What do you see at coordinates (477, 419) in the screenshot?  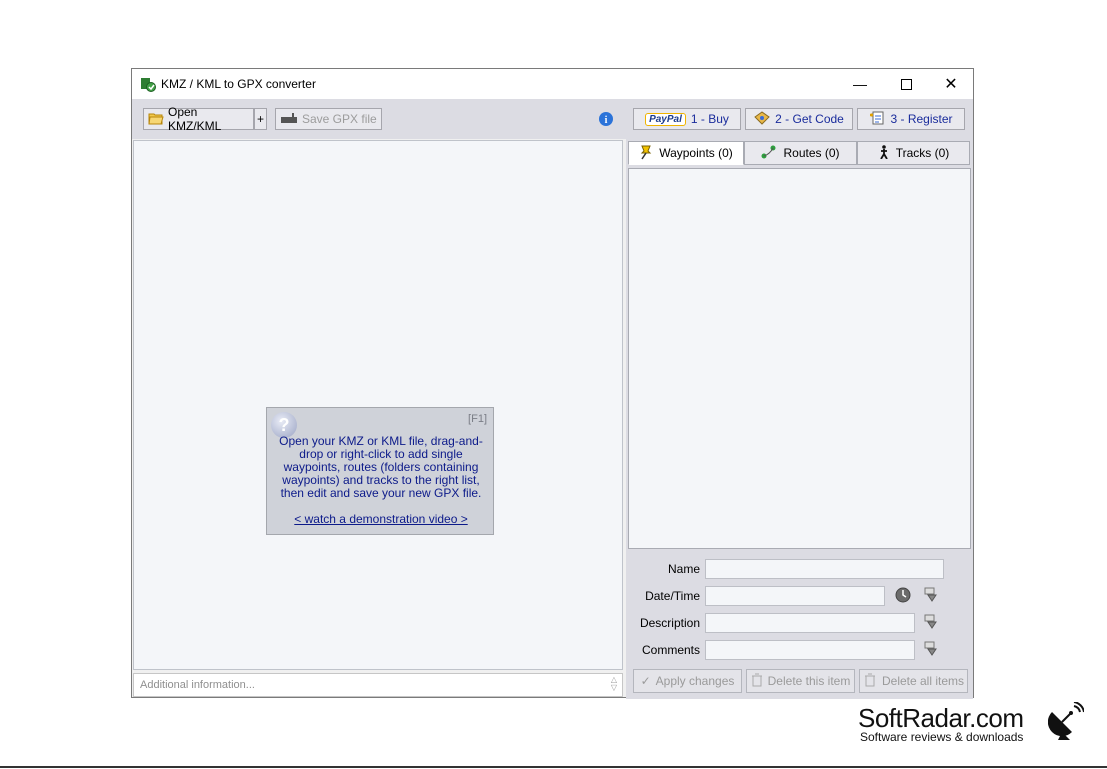 I see `help-shortcut: [F1]` at bounding box center [477, 419].